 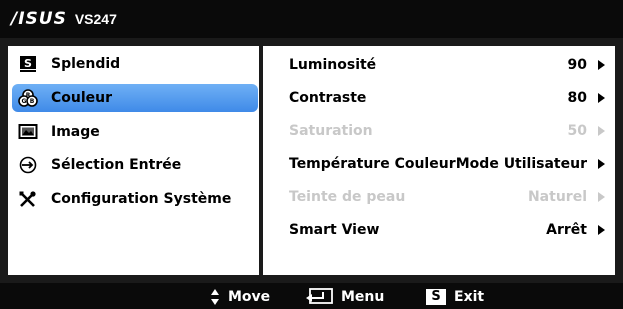 What do you see at coordinates (215, 297) in the screenshot?
I see `up-down-arrow-icon` at bounding box center [215, 297].